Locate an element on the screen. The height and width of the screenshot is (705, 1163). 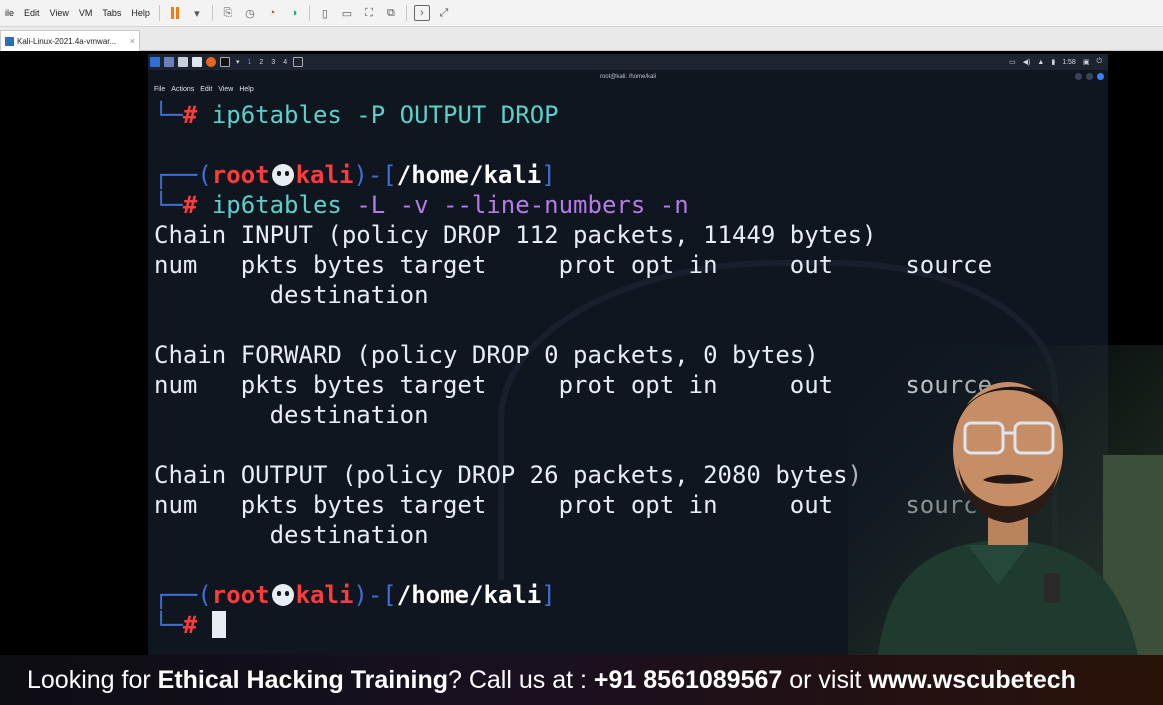
workspace-2: 2 is located at coordinates (261, 62).